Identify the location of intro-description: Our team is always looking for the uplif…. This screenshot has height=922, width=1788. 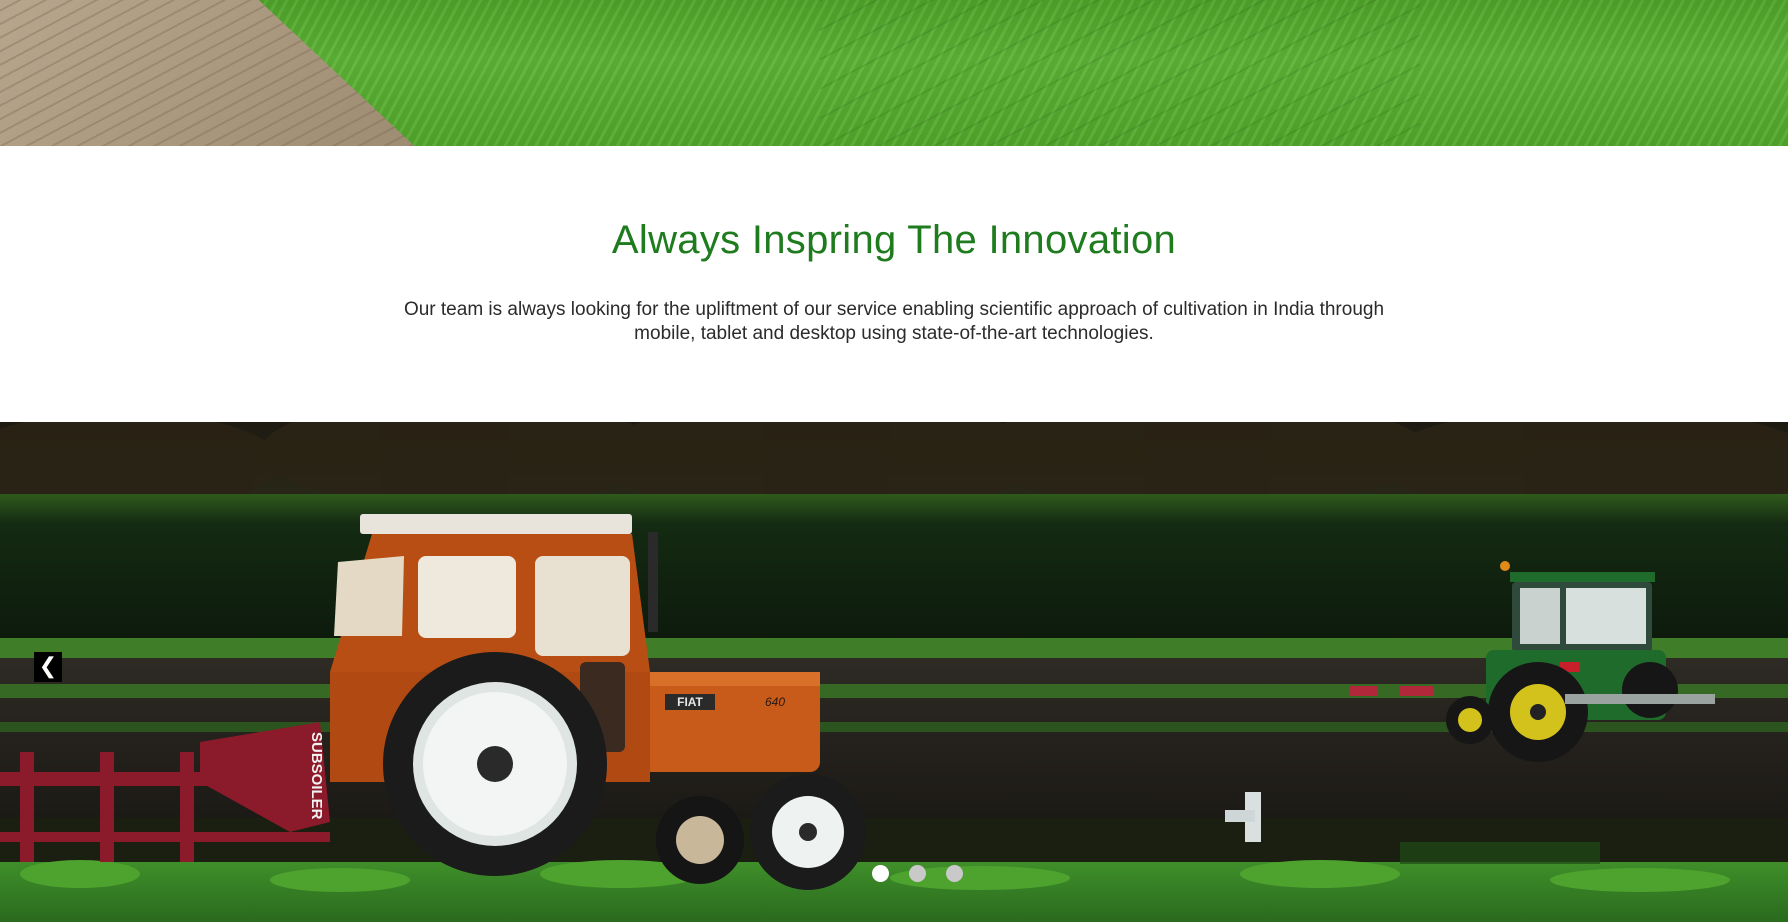
(894, 321).